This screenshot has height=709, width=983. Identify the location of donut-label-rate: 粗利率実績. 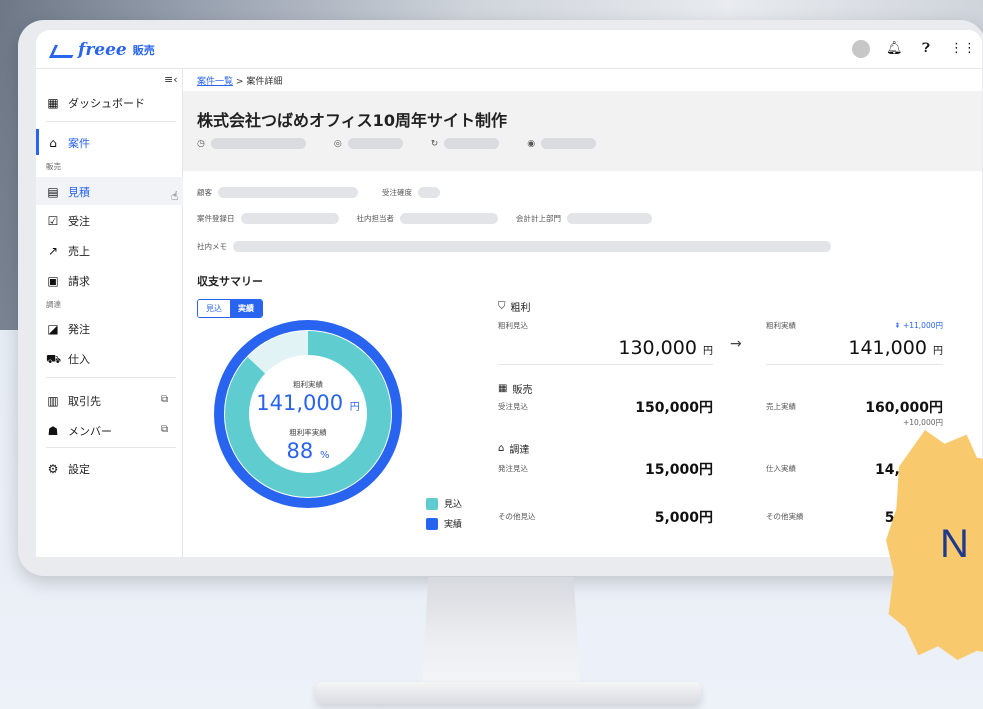
(308, 432).